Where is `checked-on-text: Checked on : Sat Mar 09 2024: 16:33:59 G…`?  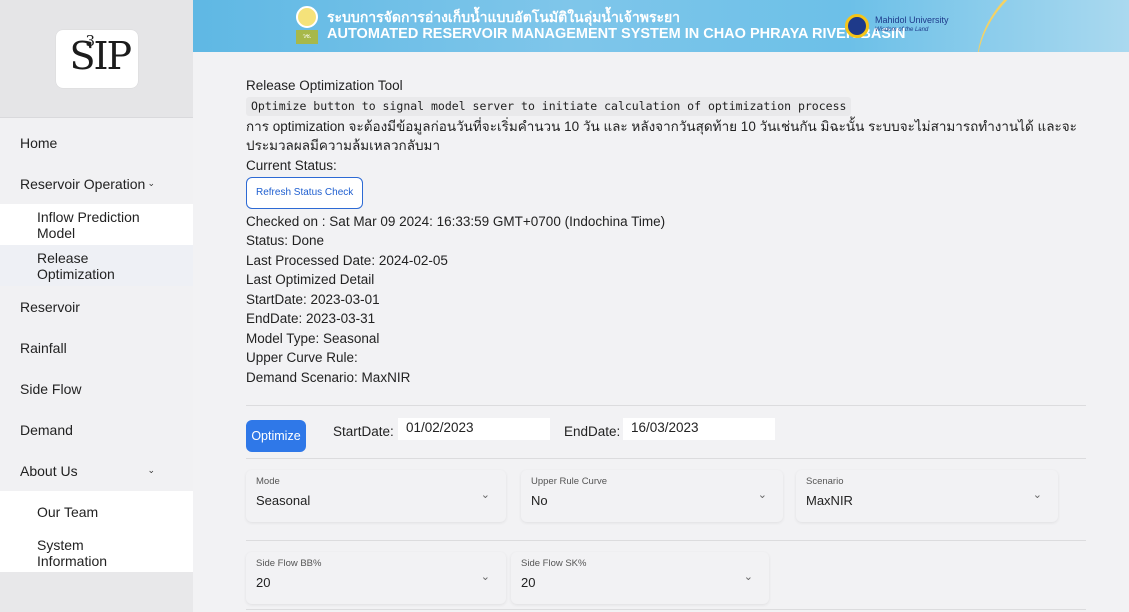
checked-on-text: Checked on : Sat Mar 09 2024: 16:33:59 G… is located at coordinates (456, 221).